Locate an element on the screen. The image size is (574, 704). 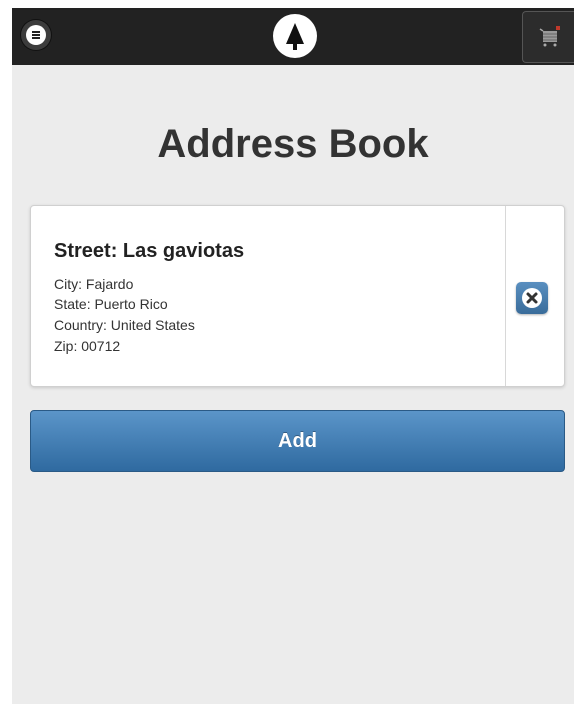
address-street: Street: Las gaviotas is located at coordinates (149, 251).